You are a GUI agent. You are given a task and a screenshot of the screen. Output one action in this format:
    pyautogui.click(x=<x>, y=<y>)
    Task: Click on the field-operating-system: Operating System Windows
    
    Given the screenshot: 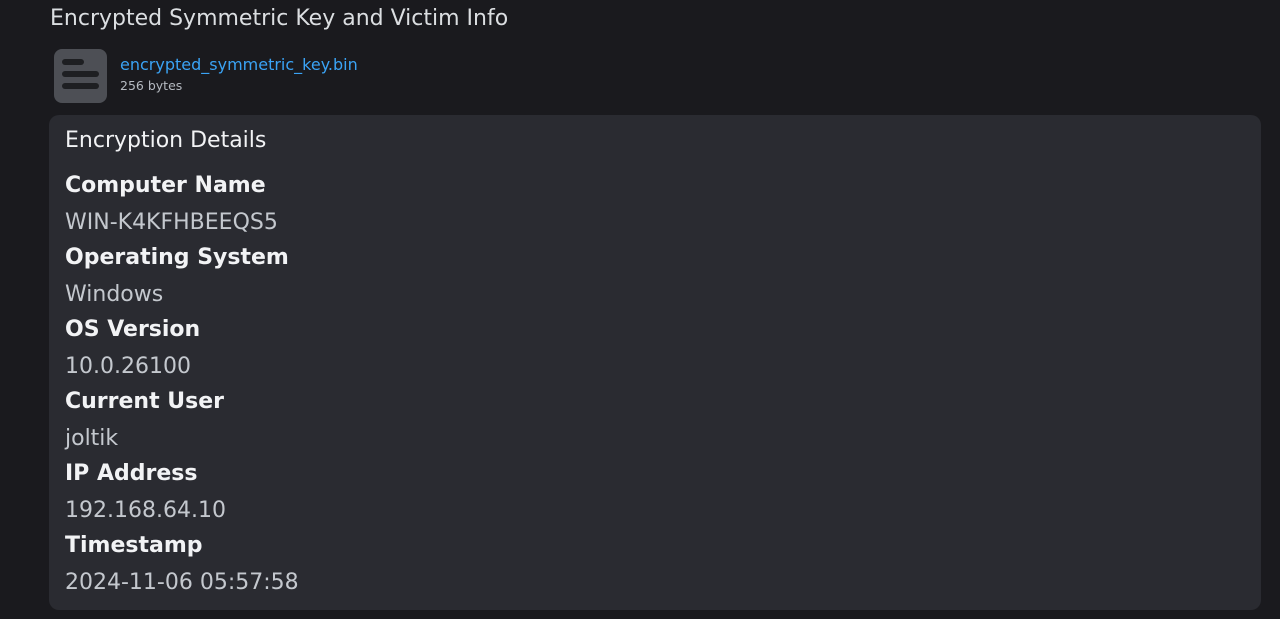 What is the action you would take?
    pyautogui.click(x=655, y=277)
    